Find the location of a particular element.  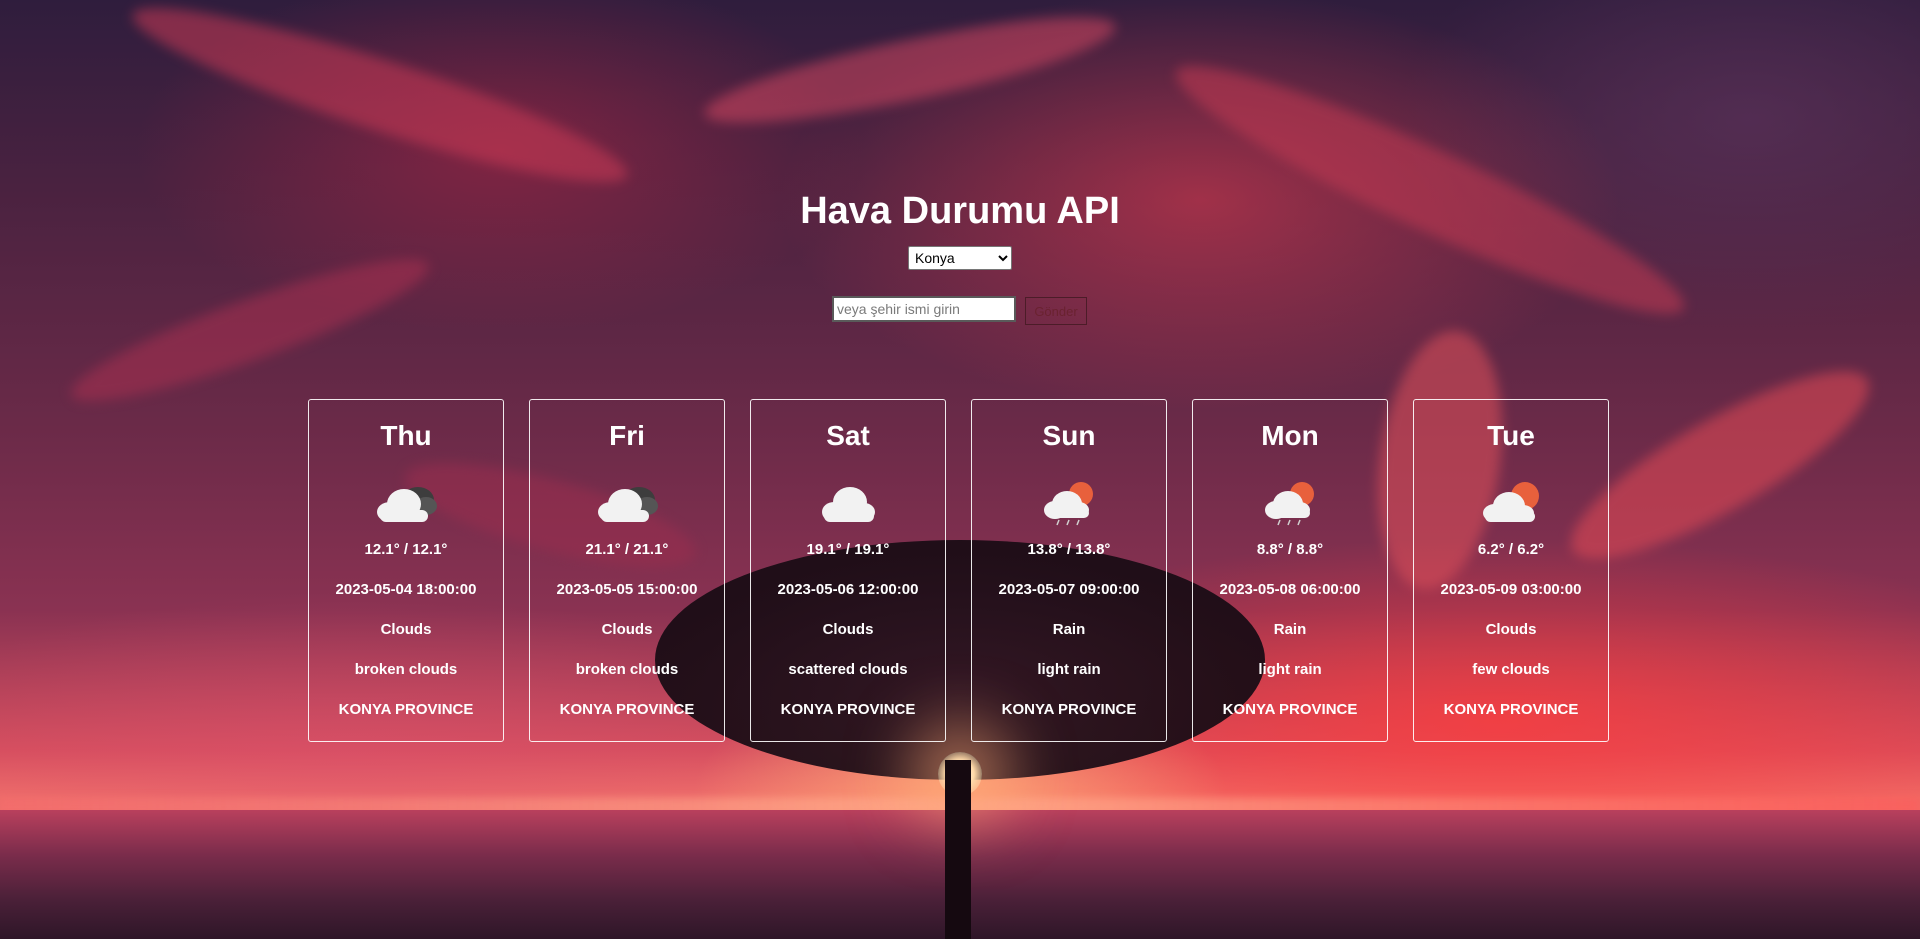

forecast-day: Tue is located at coordinates (1511, 435).